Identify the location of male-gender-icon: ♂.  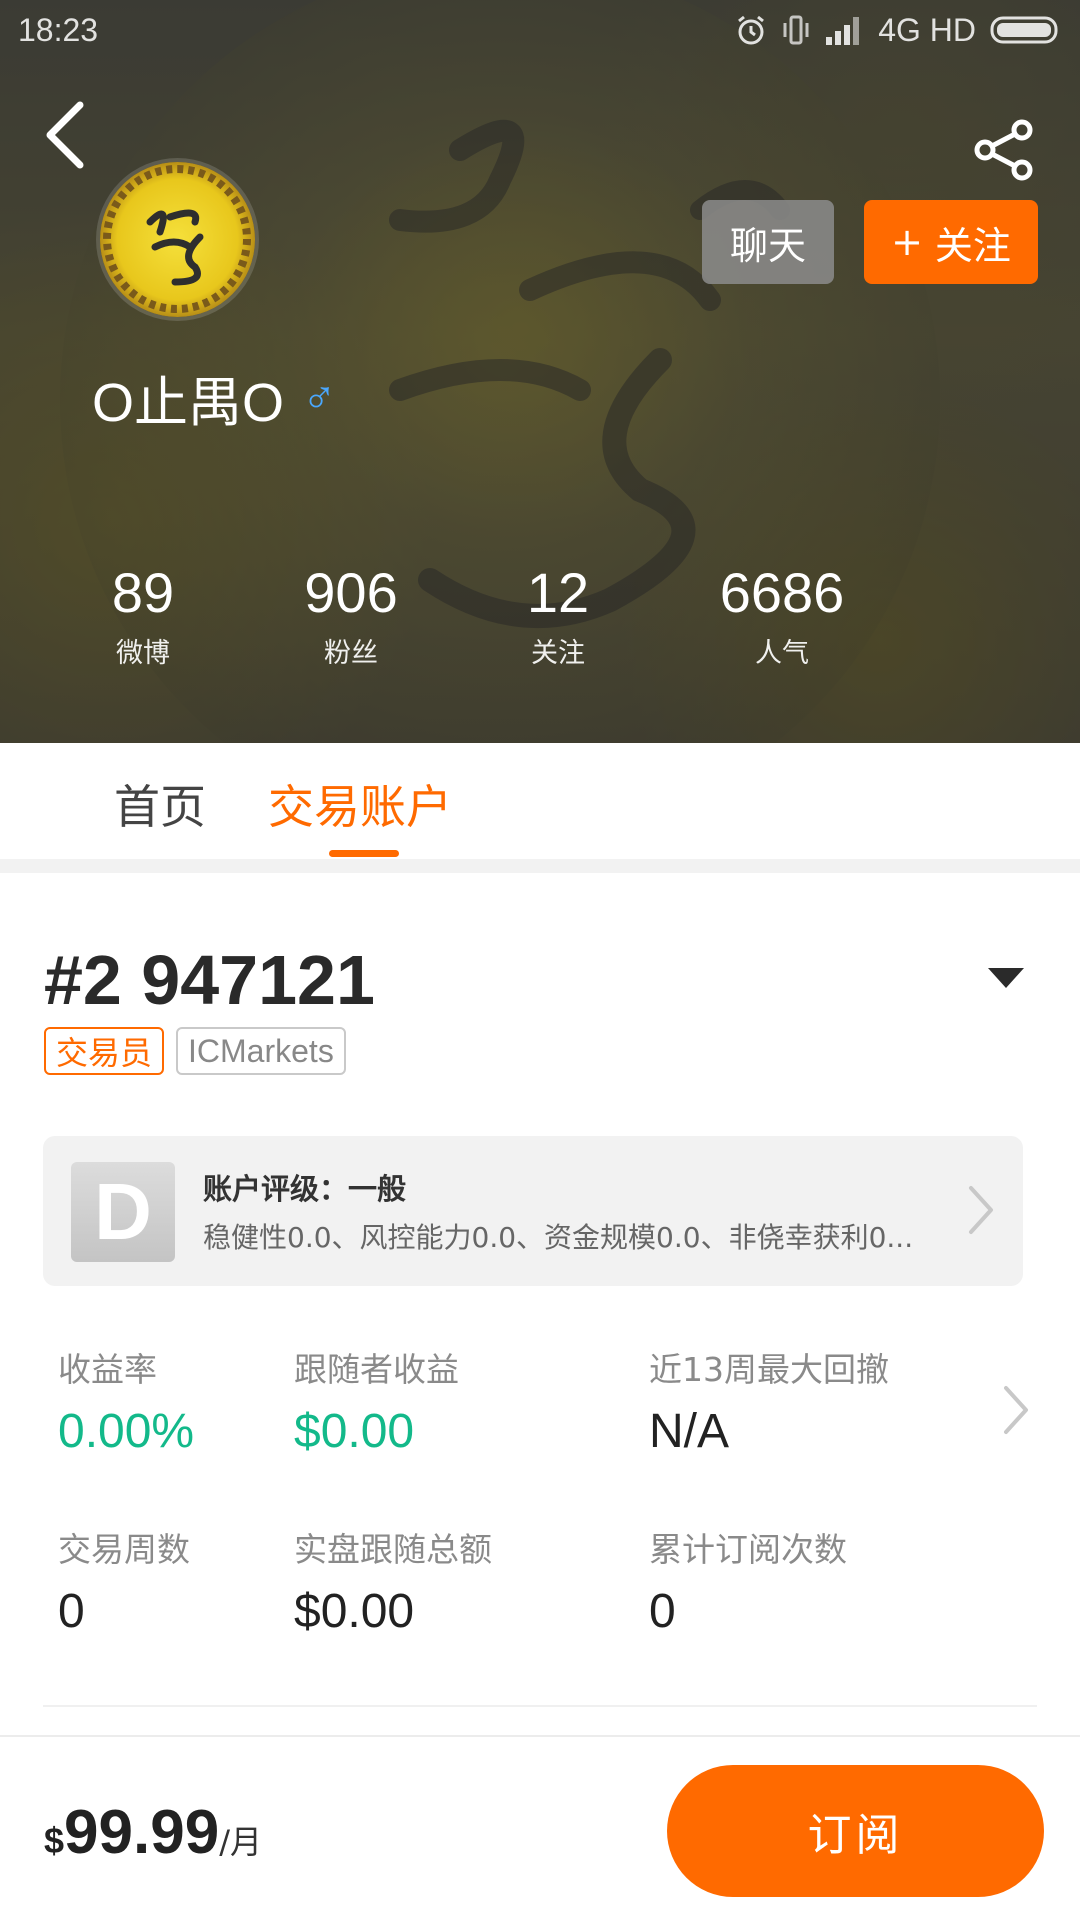
(319, 397).